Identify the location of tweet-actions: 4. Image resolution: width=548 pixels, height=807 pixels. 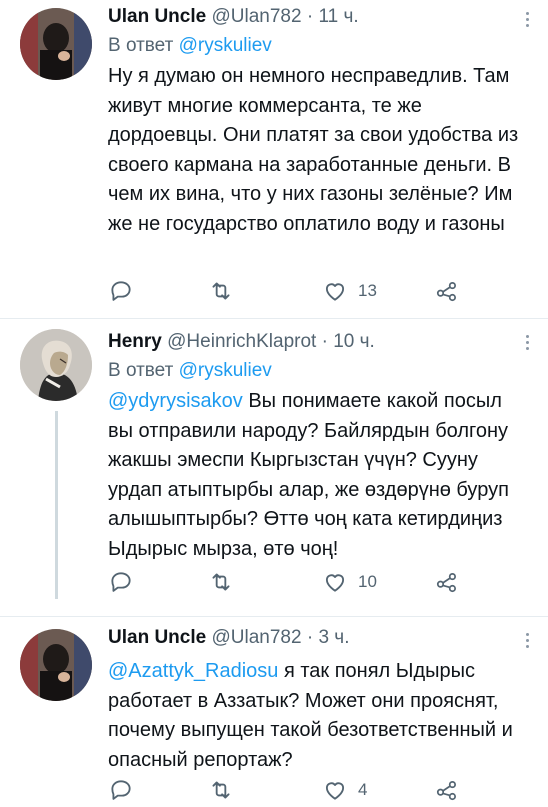
(288, 790).